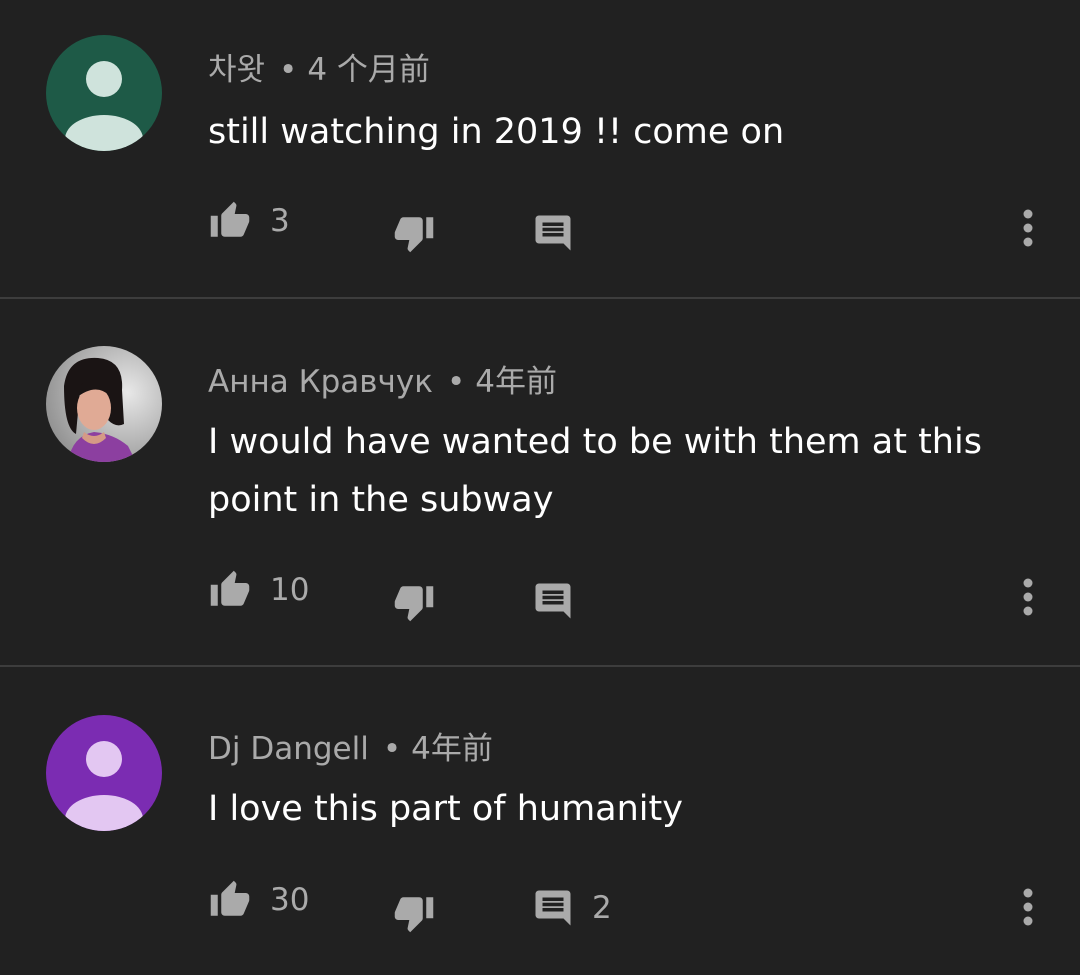 Image resolution: width=1080 pixels, height=975 pixels. Describe the element at coordinates (290, 590) in the screenshot. I see `like-count: 10` at that location.